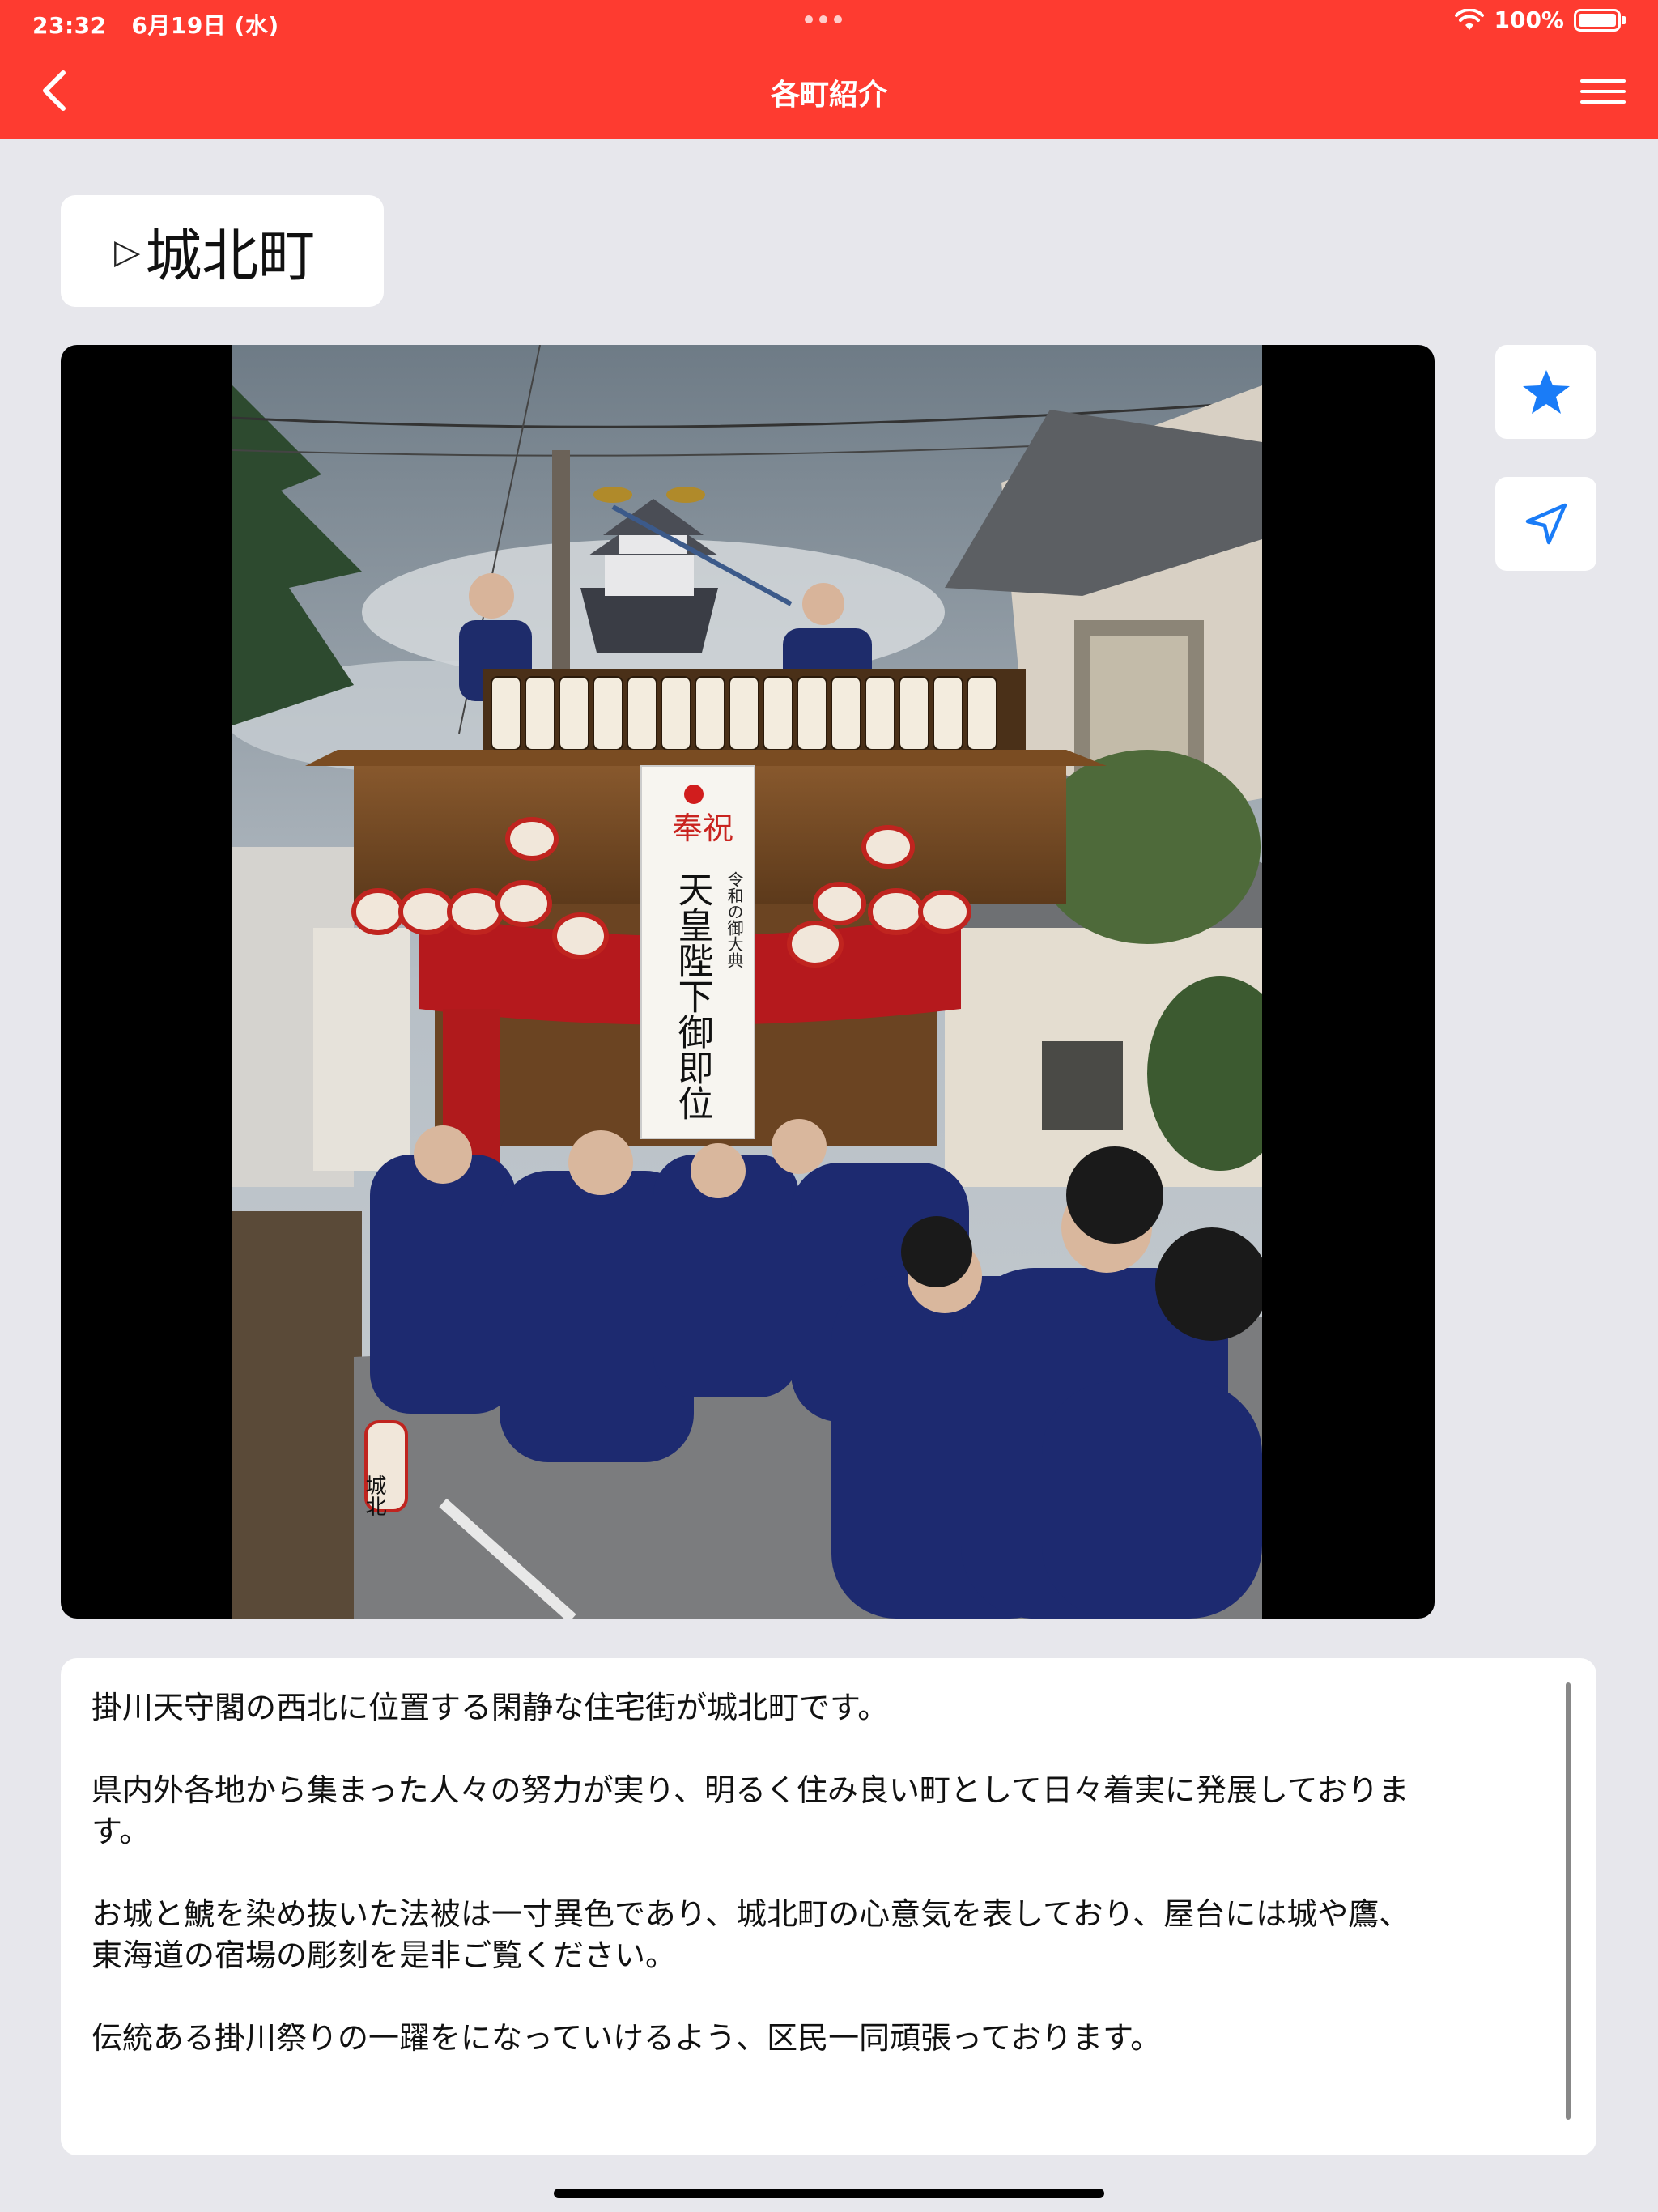  What do you see at coordinates (127, 251) in the screenshot?
I see `triangle-marker-icon: ▷` at bounding box center [127, 251].